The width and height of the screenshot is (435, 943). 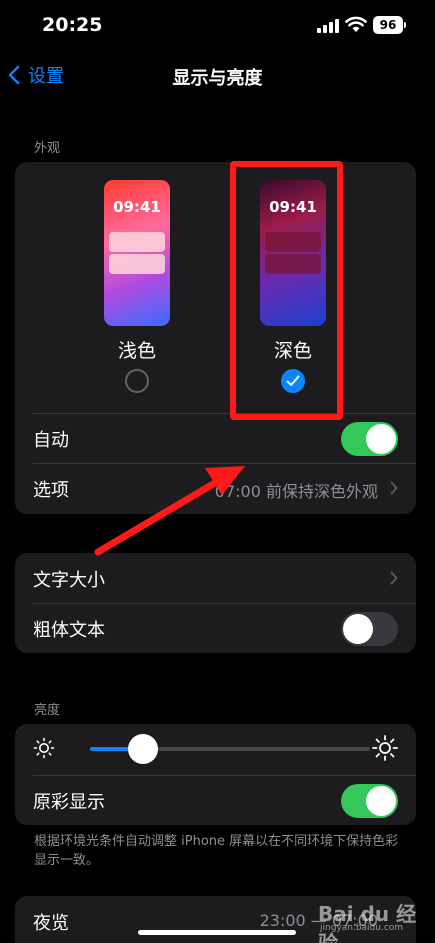 What do you see at coordinates (143, 749) in the screenshot?
I see `brightness-slider-thumb` at bounding box center [143, 749].